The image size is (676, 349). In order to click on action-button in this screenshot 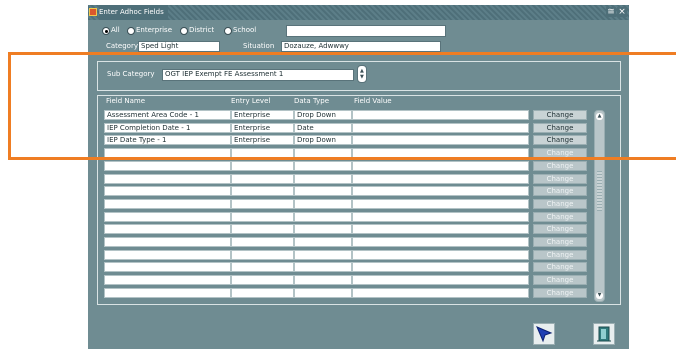, I will do `click(544, 334)`.